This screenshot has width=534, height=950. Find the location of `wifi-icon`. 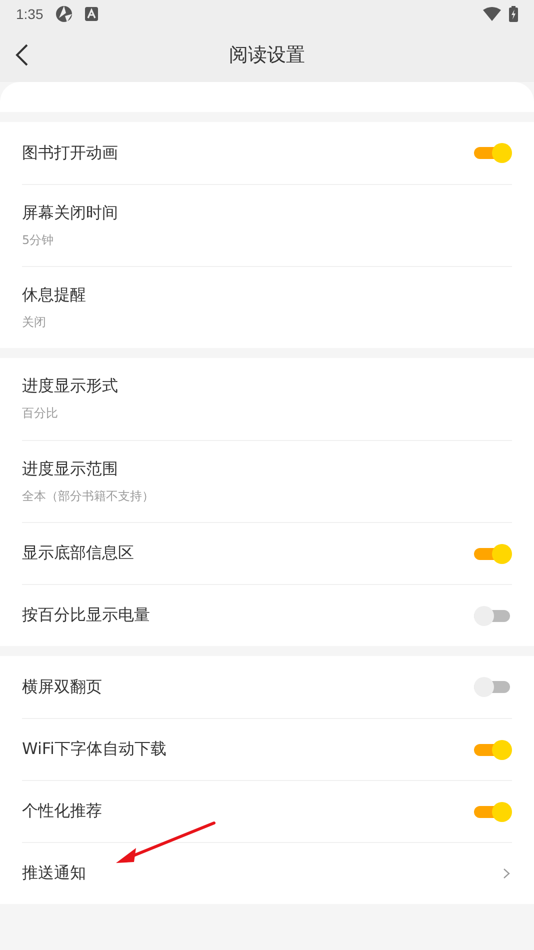

wifi-icon is located at coordinates (492, 14).